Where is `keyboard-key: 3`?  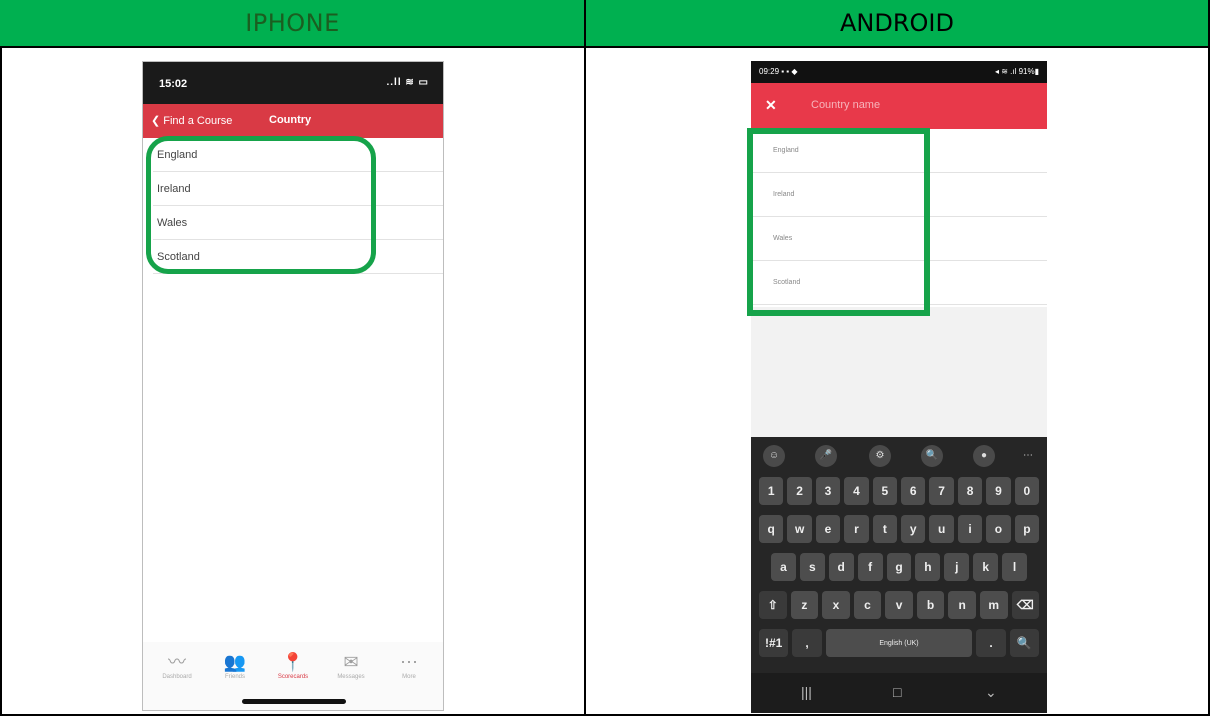 keyboard-key: 3 is located at coordinates (828, 491).